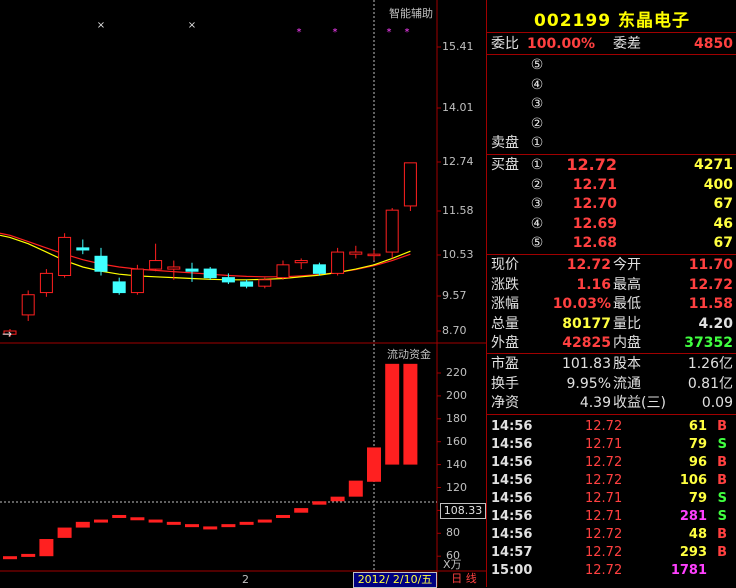 Image resolution: width=736 pixels, height=588 pixels. What do you see at coordinates (604, 498) in the screenshot?
I see `tick-price: 12.71` at bounding box center [604, 498].